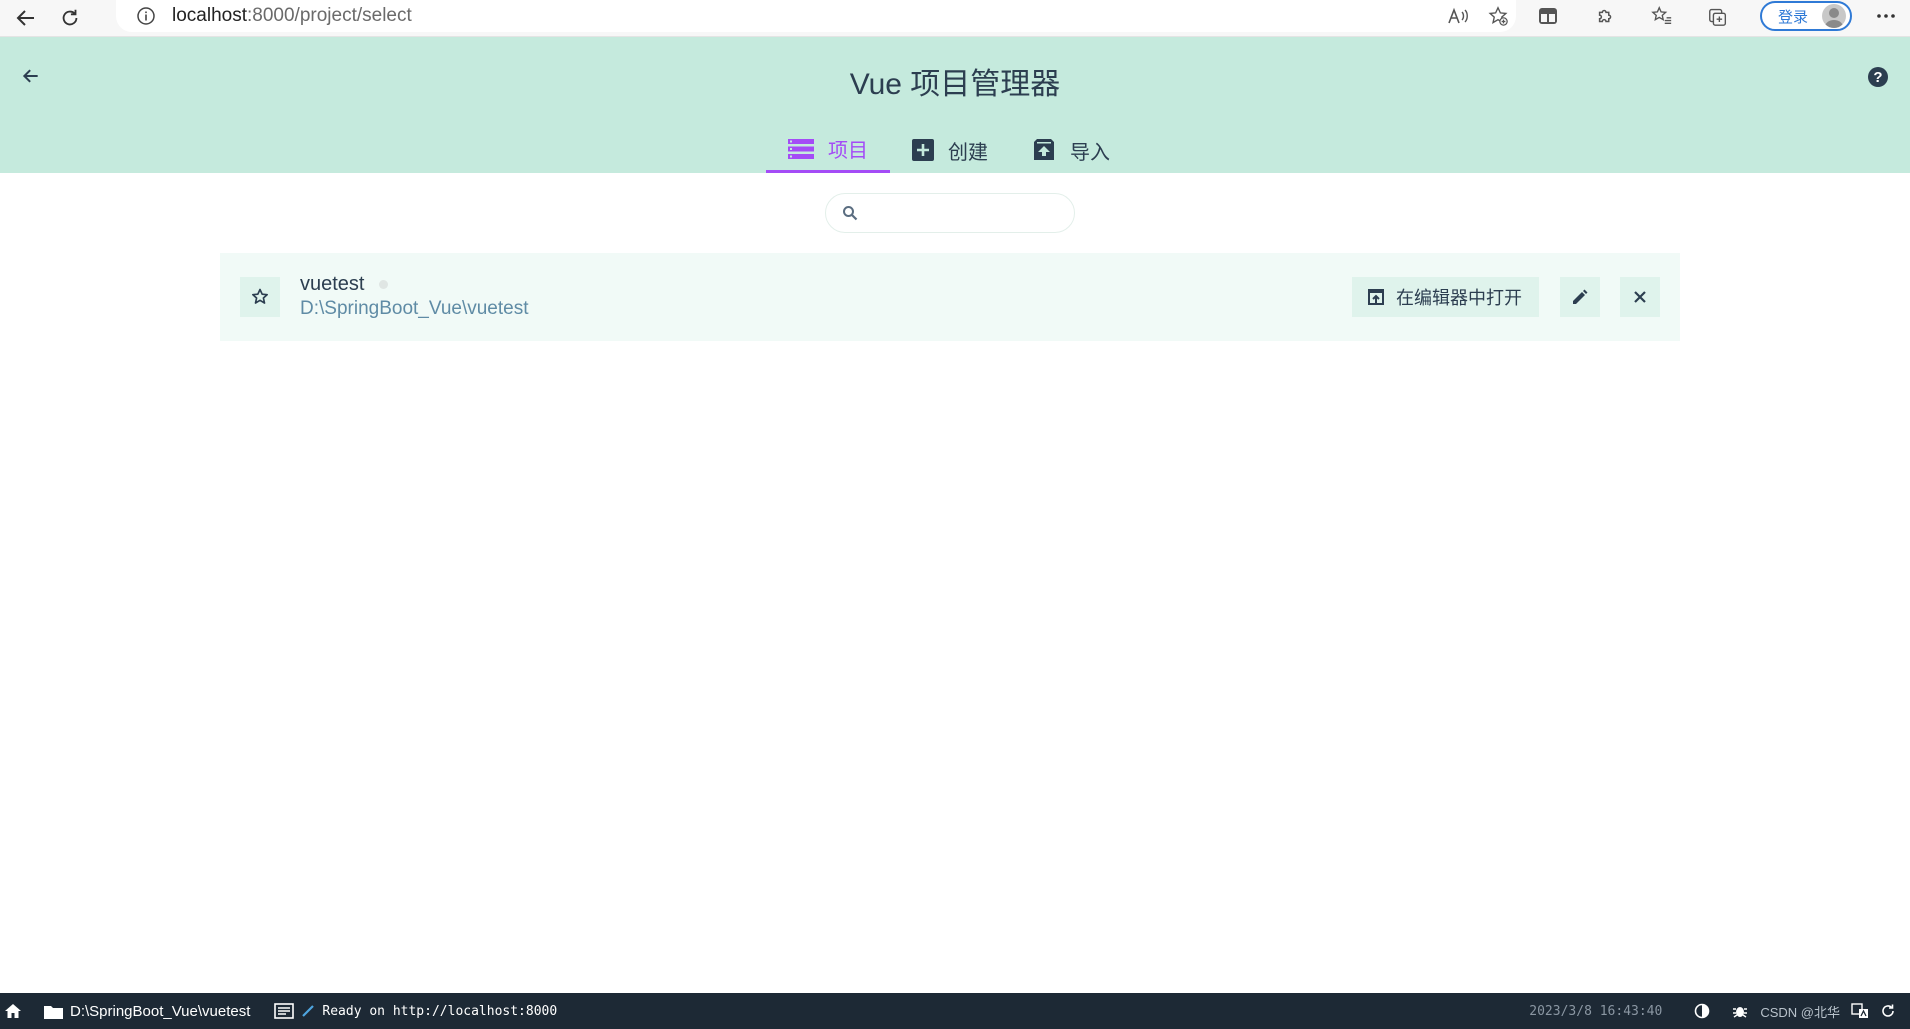 This screenshot has height=1029, width=1910. I want to click on remove-project-button, so click(1640, 297).